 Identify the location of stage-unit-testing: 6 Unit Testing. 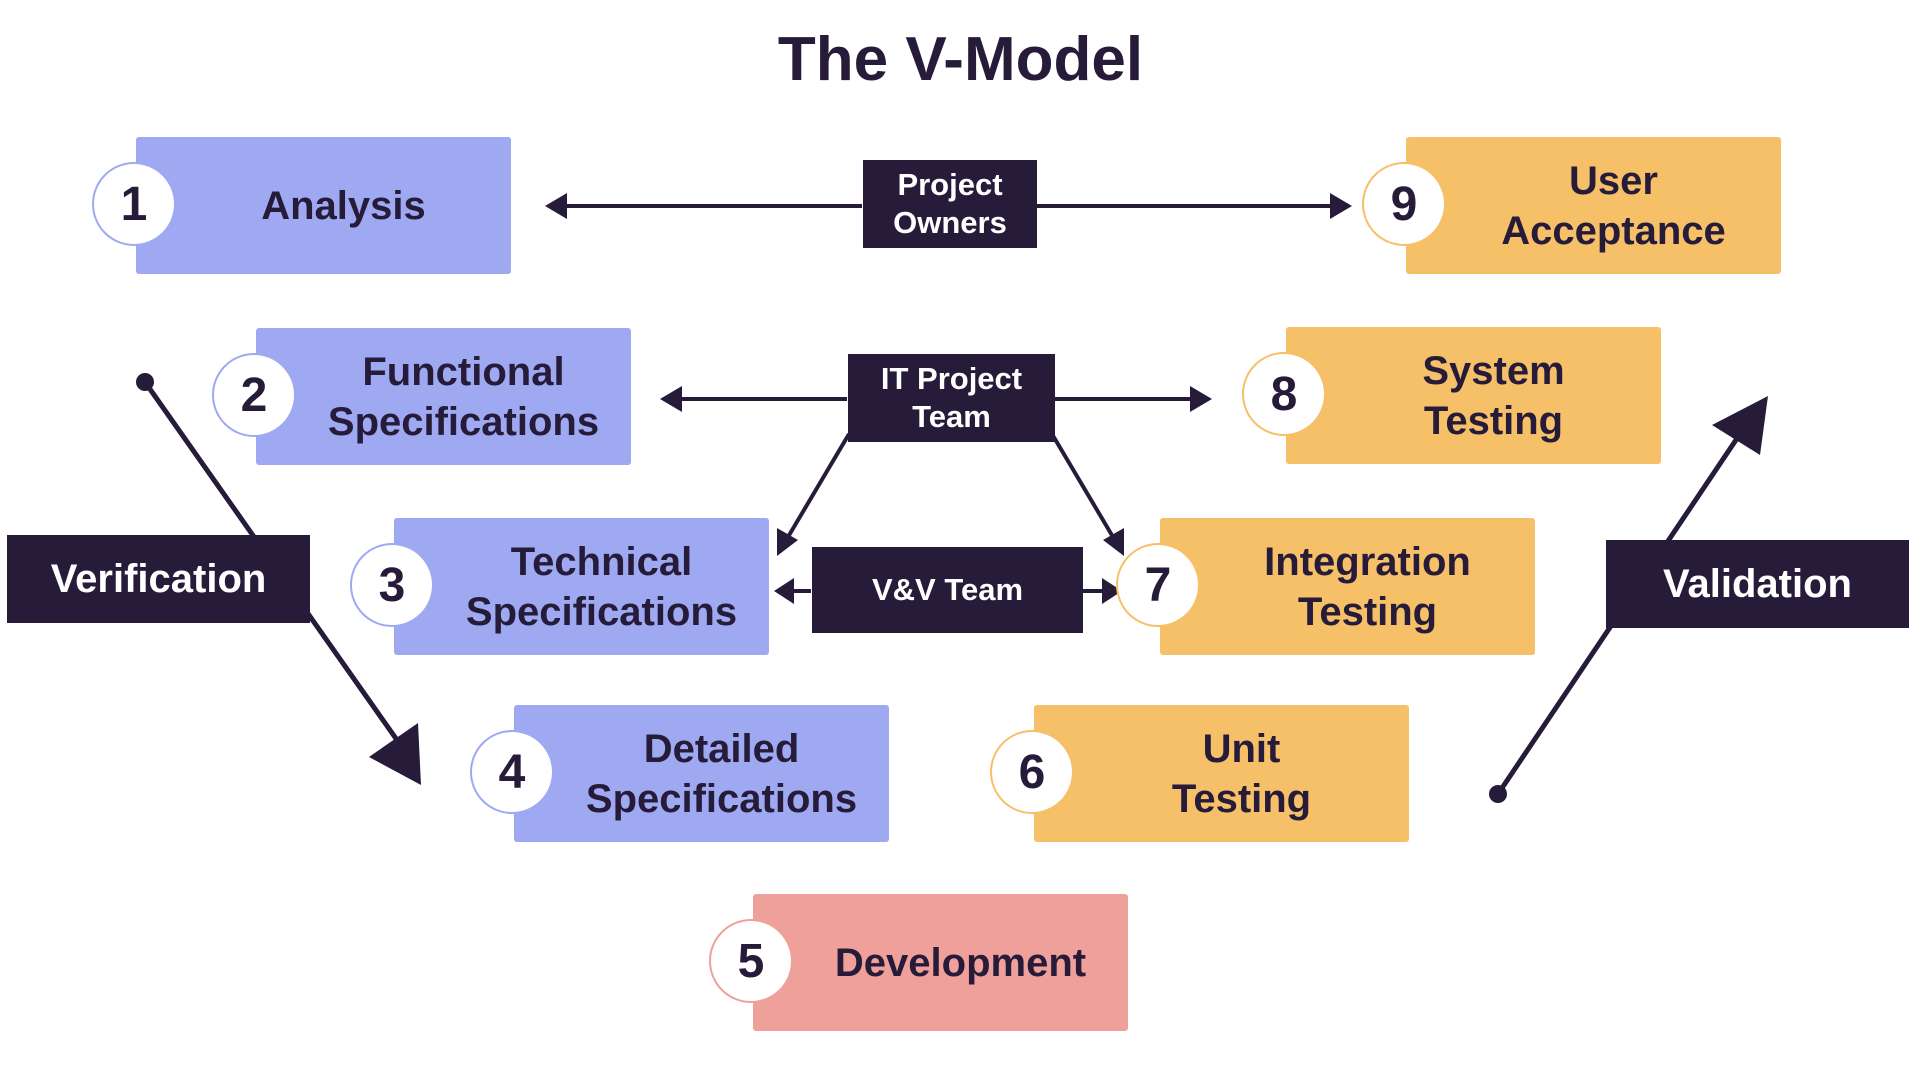
(1199, 773).